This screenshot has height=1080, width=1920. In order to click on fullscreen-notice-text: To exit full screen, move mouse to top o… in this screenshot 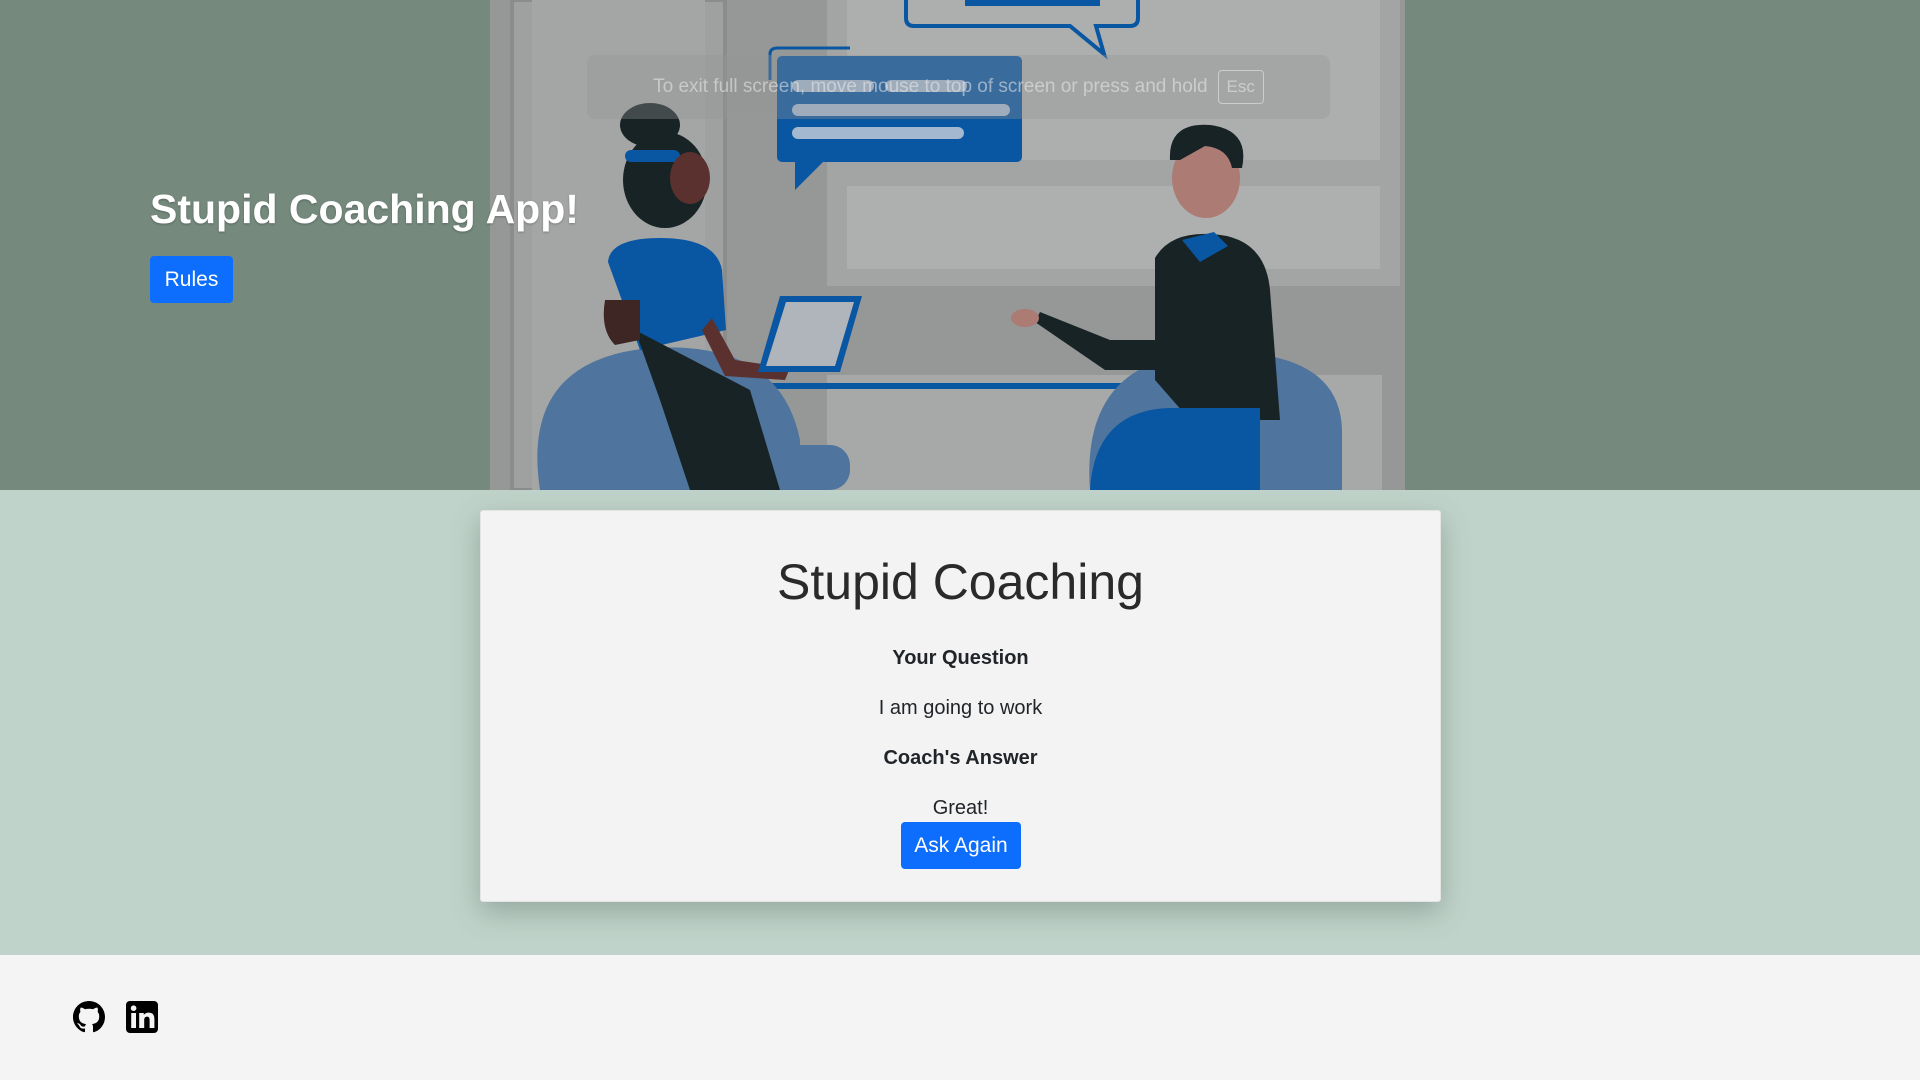, I will do `click(930, 86)`.